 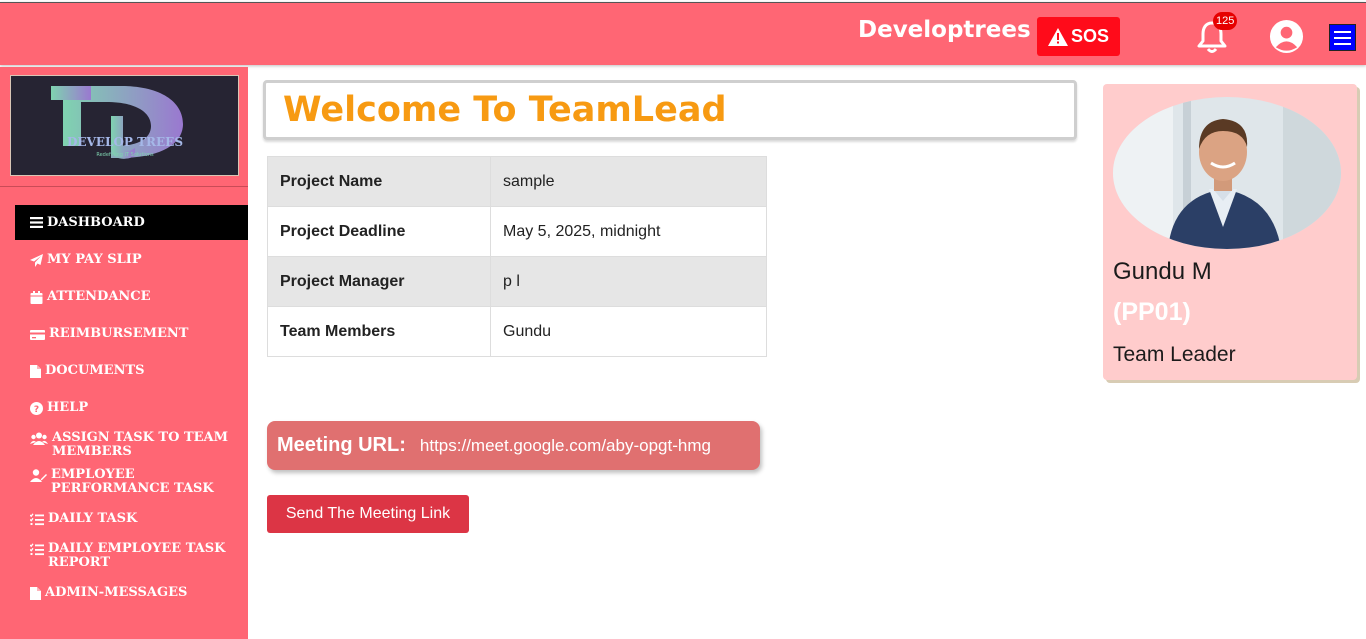 What do you see at coordinates (628, 331) in the screenshot?
I see `row-value: Gundu` at bounding box center [628, 331].